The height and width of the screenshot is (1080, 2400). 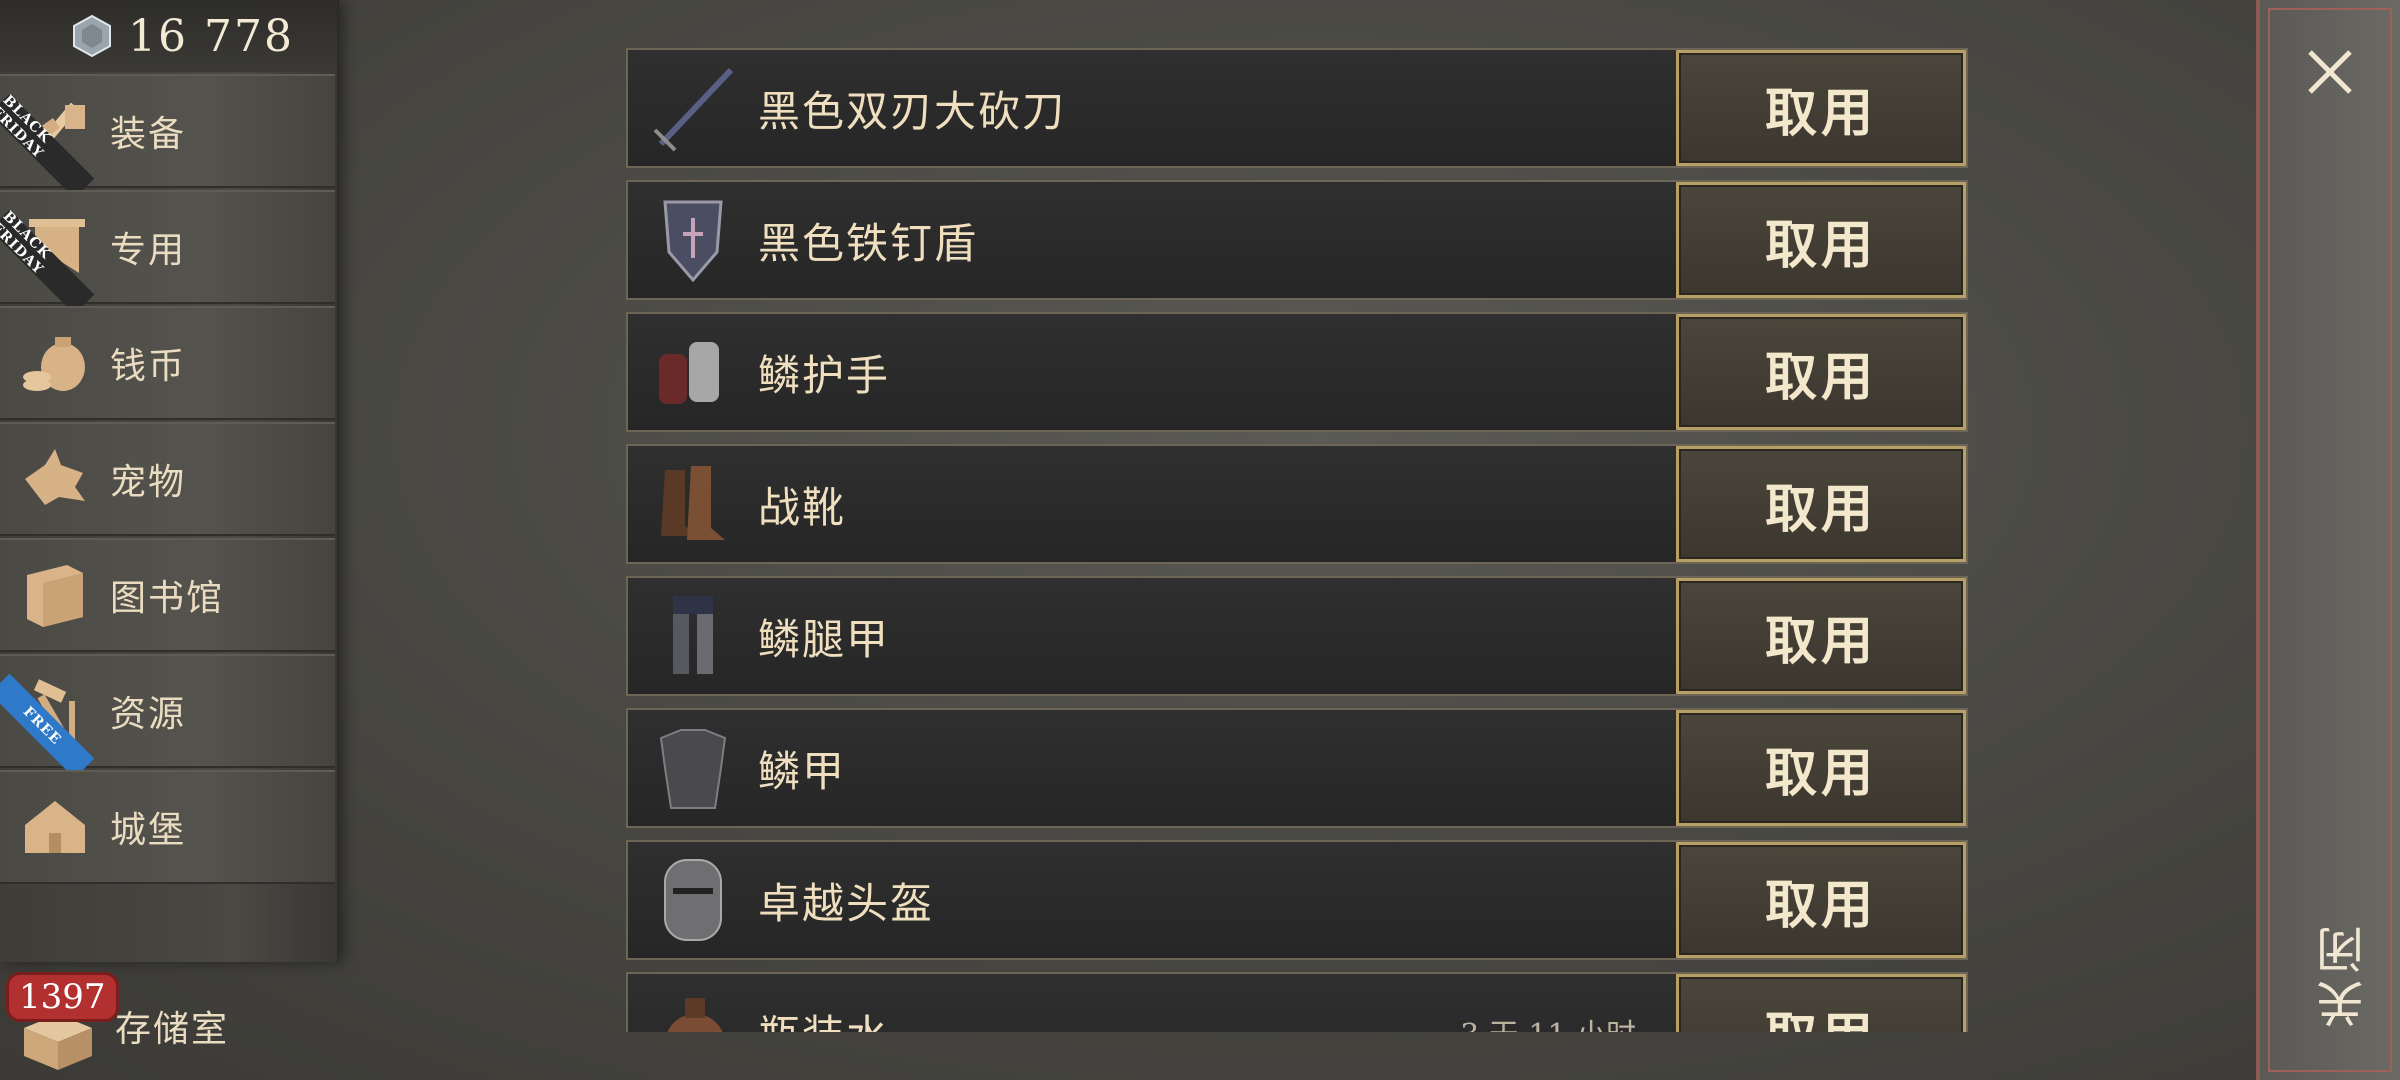 I want to click on boots-icon, so click(x=693, y=504).